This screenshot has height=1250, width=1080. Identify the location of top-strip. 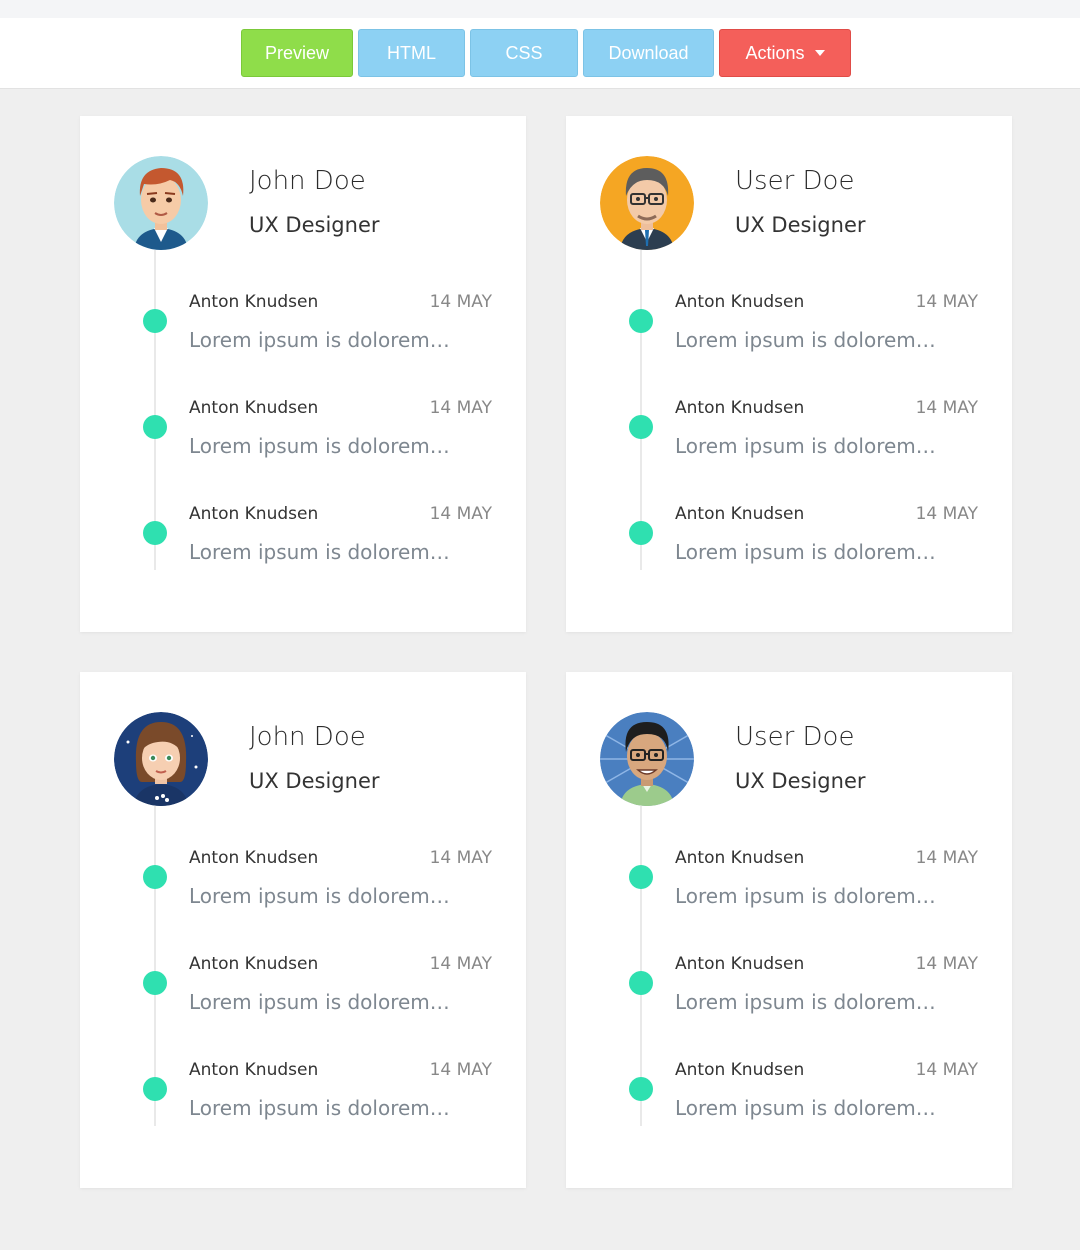
(540, 9).